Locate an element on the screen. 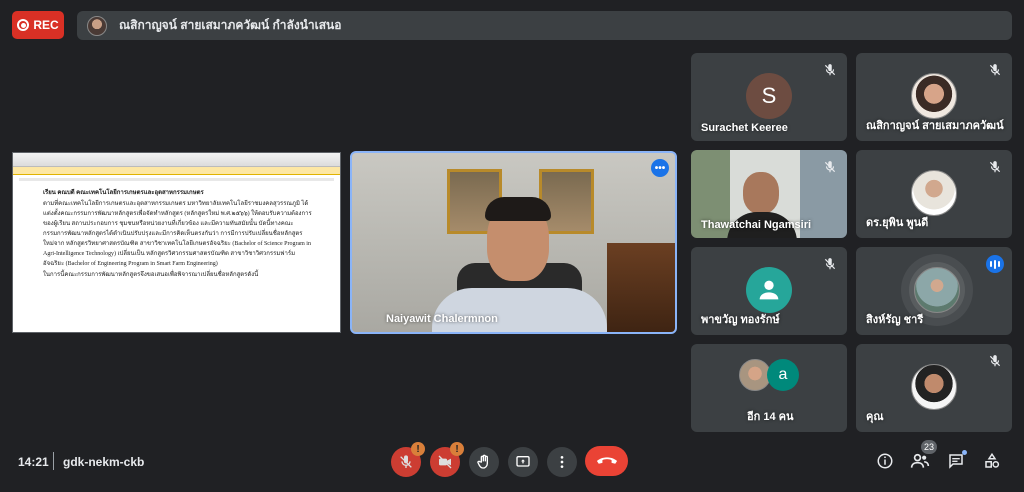  speaker-hair is located at coordinates (518, 209).